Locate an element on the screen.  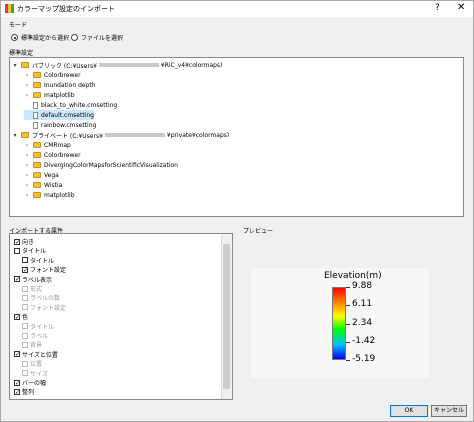
tree-root-label: プライベート (C:¥Users¥ is located at coordinates (67, 136).